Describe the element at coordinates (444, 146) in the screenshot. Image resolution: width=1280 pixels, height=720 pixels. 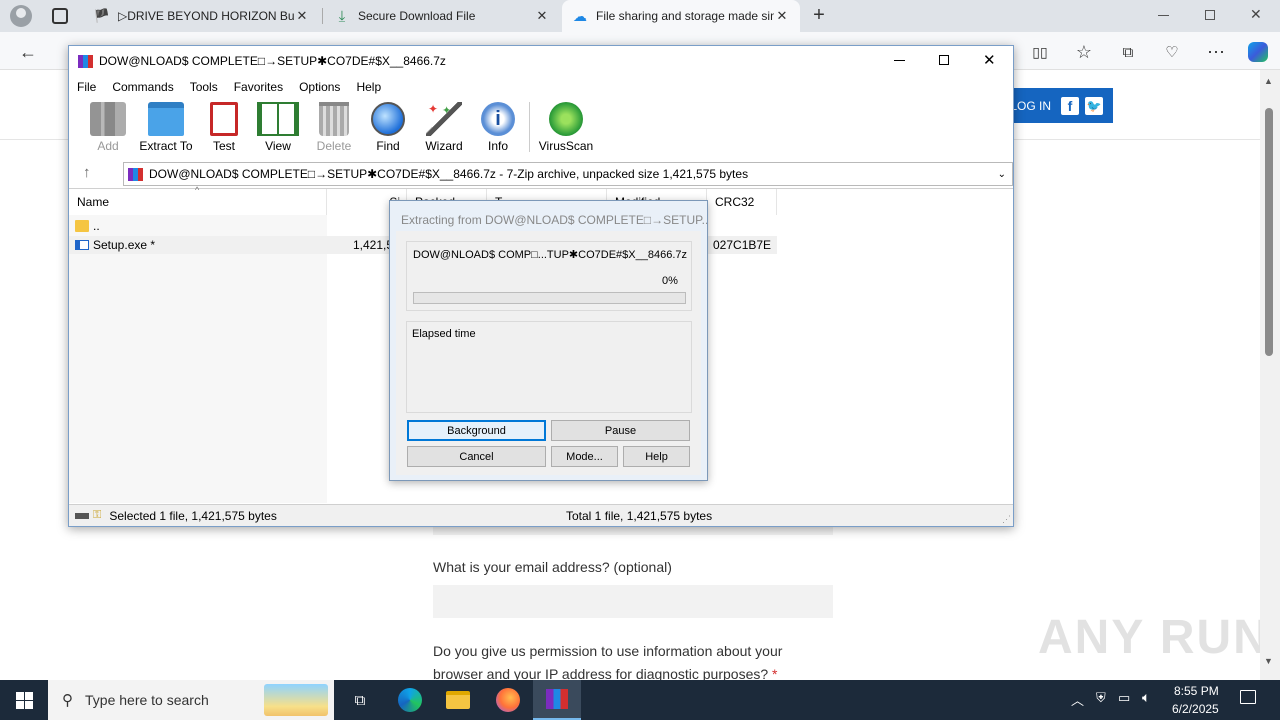
I see `wizard-label: Wizard` at that location.